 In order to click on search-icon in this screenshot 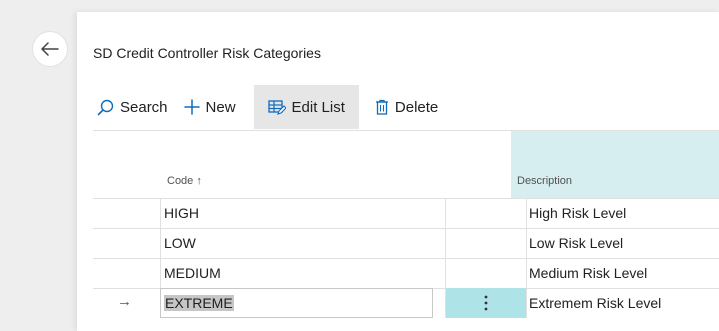, I will do `click(105, 107)`.